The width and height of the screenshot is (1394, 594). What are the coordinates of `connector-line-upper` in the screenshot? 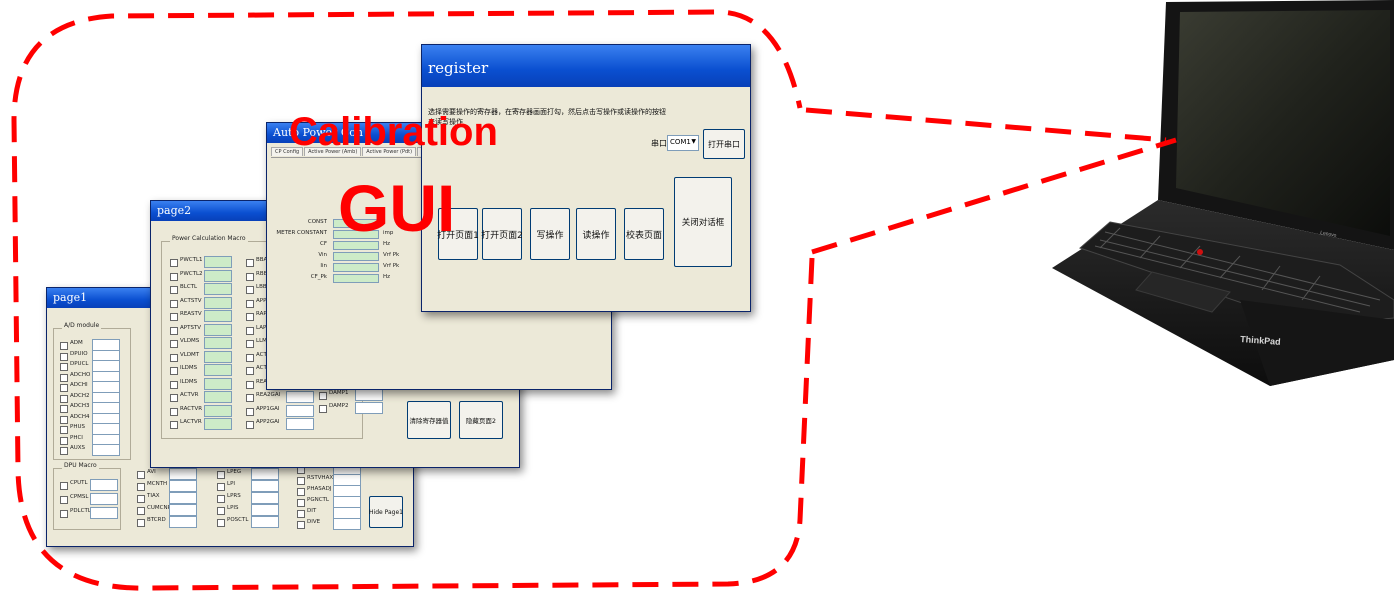 It's located at (986, 125).